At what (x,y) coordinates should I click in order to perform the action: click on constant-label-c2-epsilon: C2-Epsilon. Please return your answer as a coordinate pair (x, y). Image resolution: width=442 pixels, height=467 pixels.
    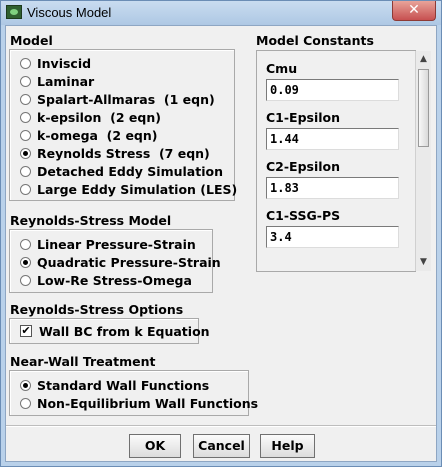
    Looking at the image, I should click on (303, 166).